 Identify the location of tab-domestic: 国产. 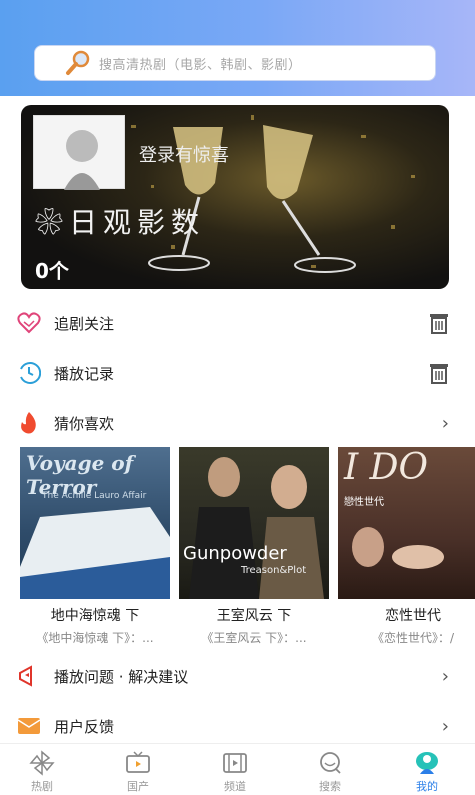
(138, 772).